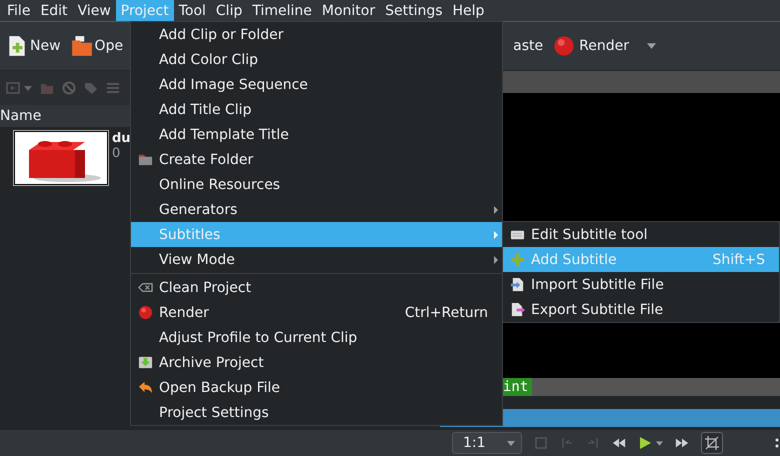 This screenshot has width=780, height=456. I want to click on menu-bar-item: Settings, so click(414, 10).